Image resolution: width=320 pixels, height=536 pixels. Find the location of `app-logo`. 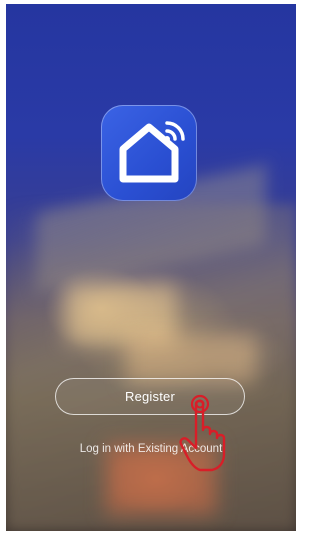

app-logo is located at coordinates (149, 153).